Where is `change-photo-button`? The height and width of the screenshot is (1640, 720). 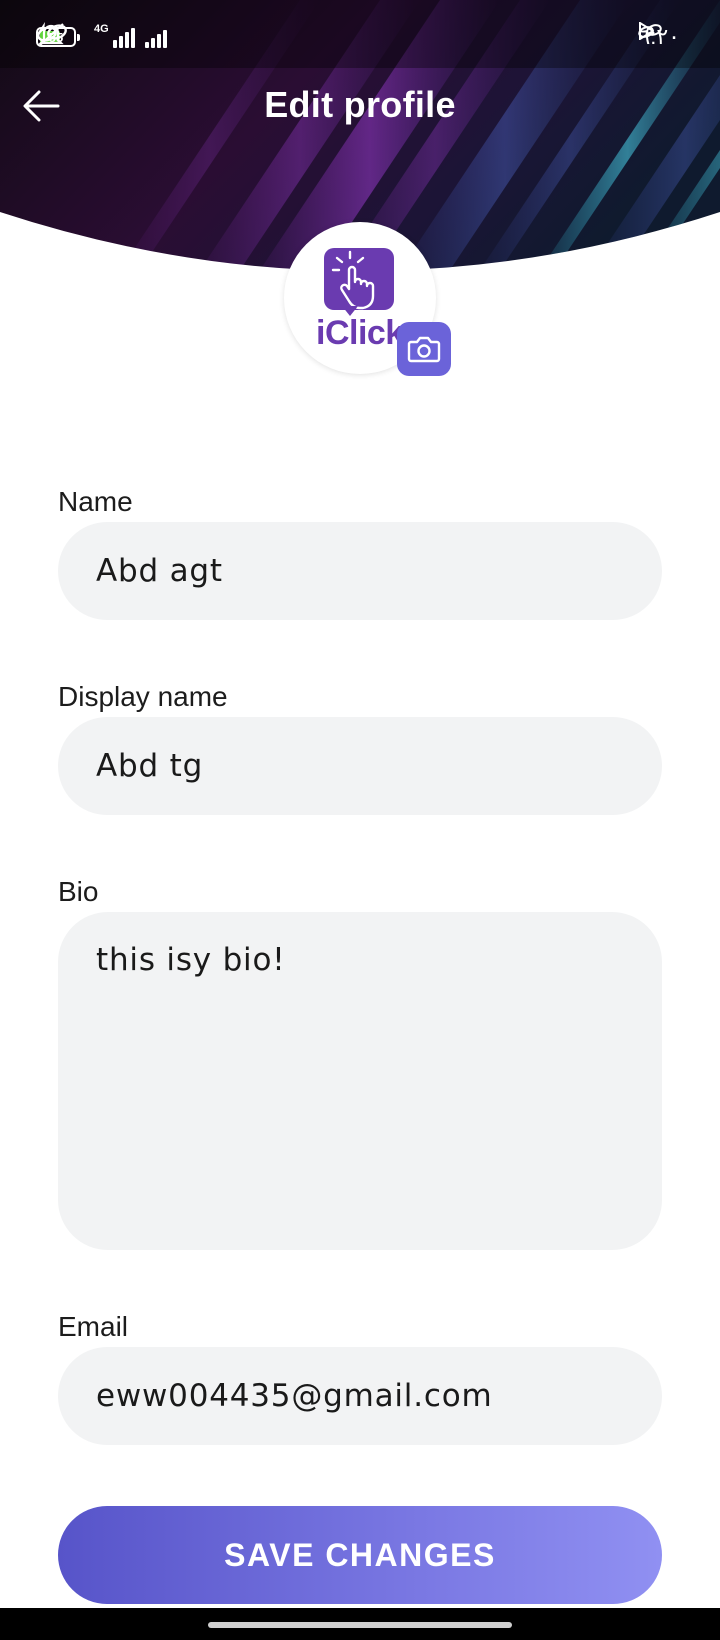
change-photo-button is located at coordinates (424, 349).